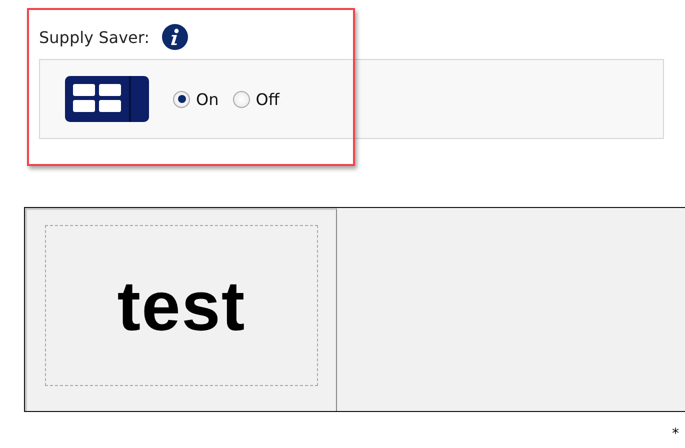  I want to click on setting-label: Supply Saver:, so click(94, 37).